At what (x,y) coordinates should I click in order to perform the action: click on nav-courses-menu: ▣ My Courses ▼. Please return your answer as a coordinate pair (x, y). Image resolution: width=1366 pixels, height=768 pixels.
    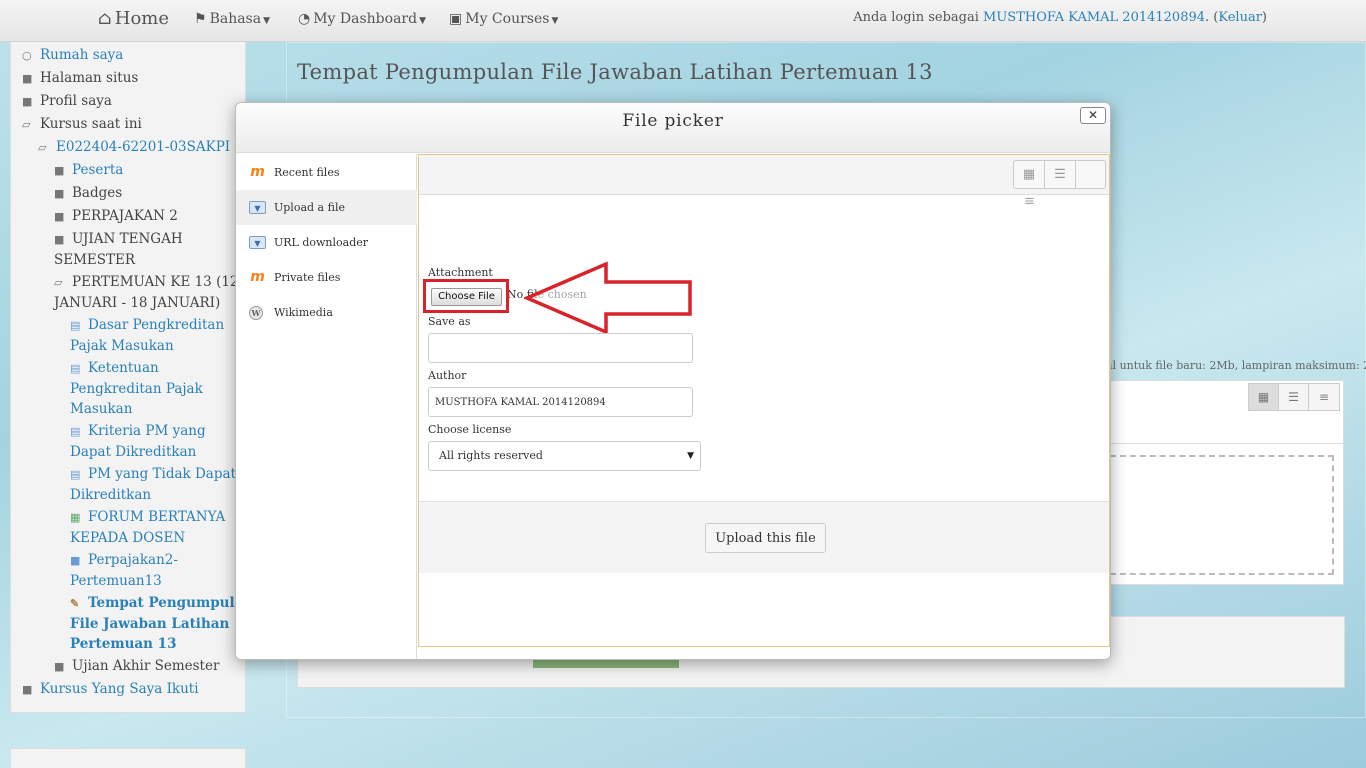
    Looking at the image, I should click on (503, 20).